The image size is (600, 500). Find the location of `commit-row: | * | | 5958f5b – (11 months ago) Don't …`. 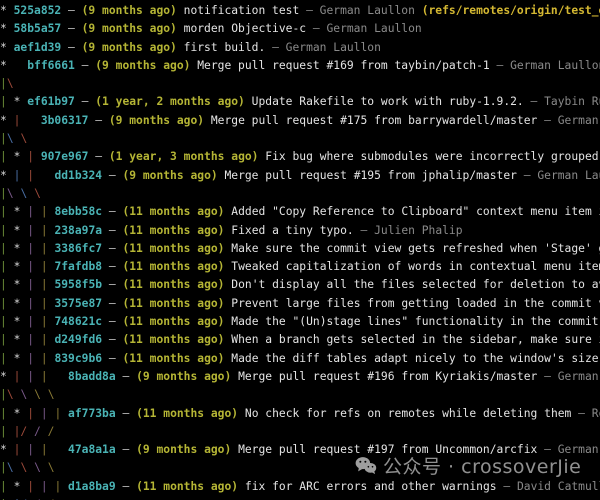

commit-row: | * | | 5958f5b – (11 months ago) Don't … is located at coordinates (300, 285).